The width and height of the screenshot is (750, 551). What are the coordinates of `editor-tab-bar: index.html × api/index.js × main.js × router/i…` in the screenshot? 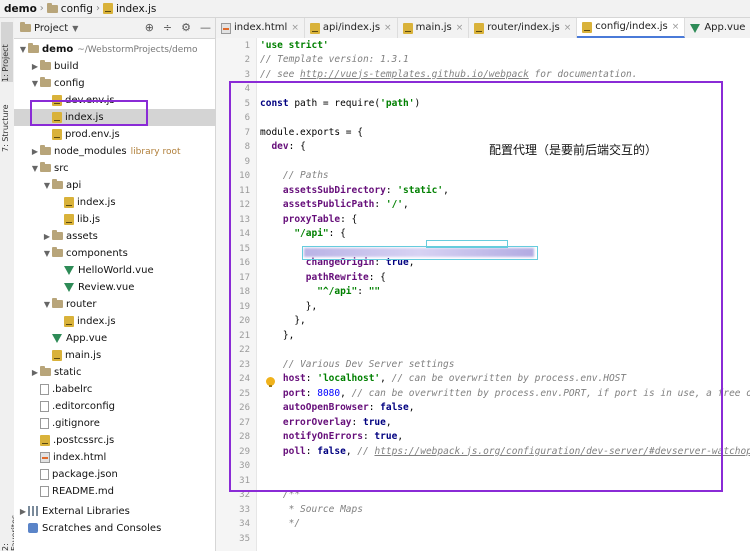 It's located at (483, 28).